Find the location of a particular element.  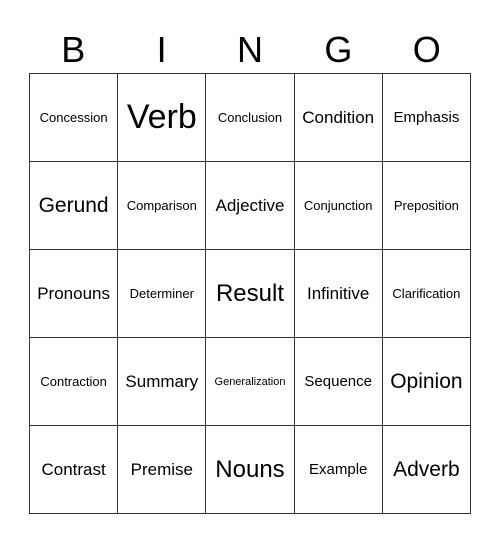

bingo-cell: Generalization is located at coordinates (250, 382).